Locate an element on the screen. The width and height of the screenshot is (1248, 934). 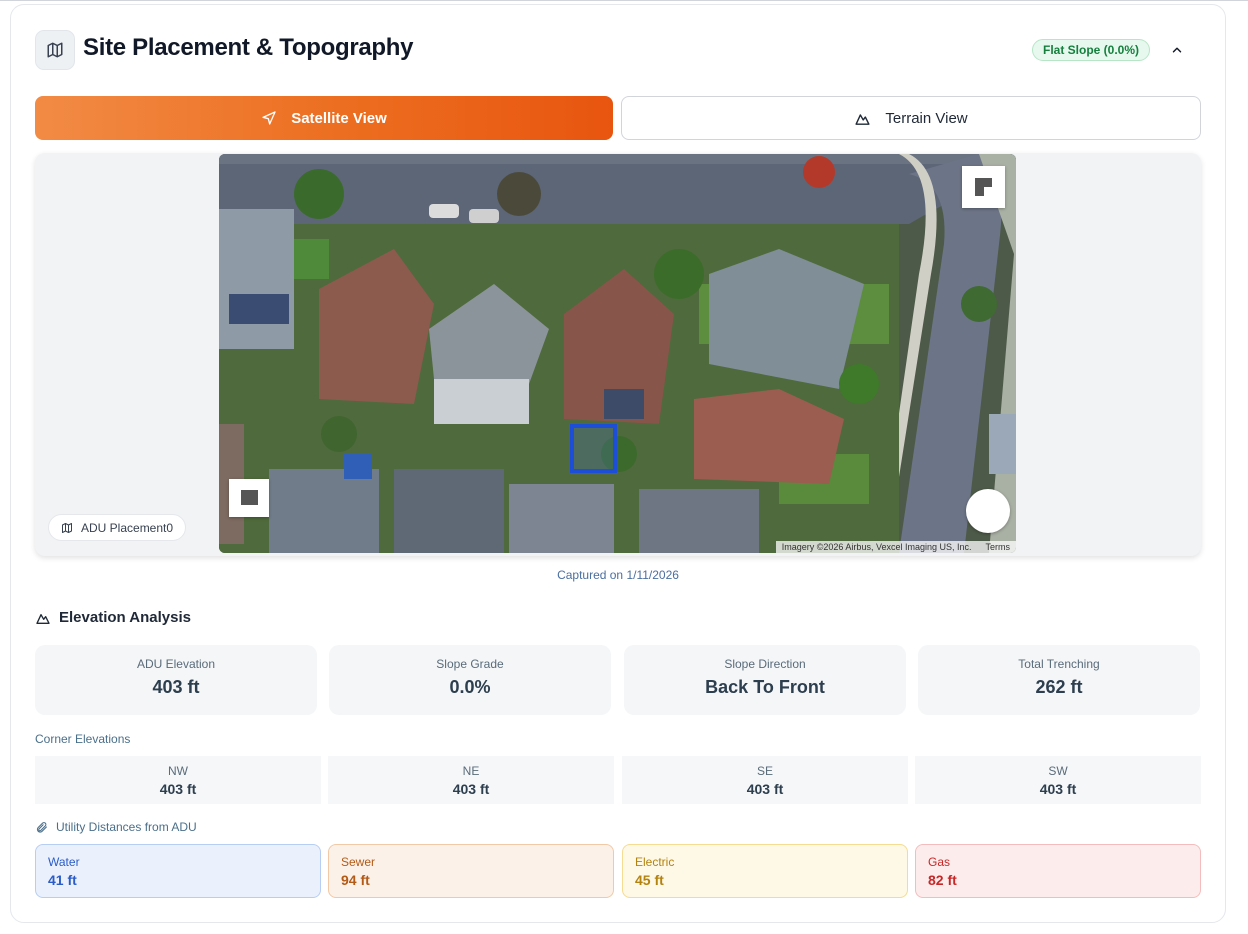
stat-value: Back To Front is located at coordinates (765, 687).